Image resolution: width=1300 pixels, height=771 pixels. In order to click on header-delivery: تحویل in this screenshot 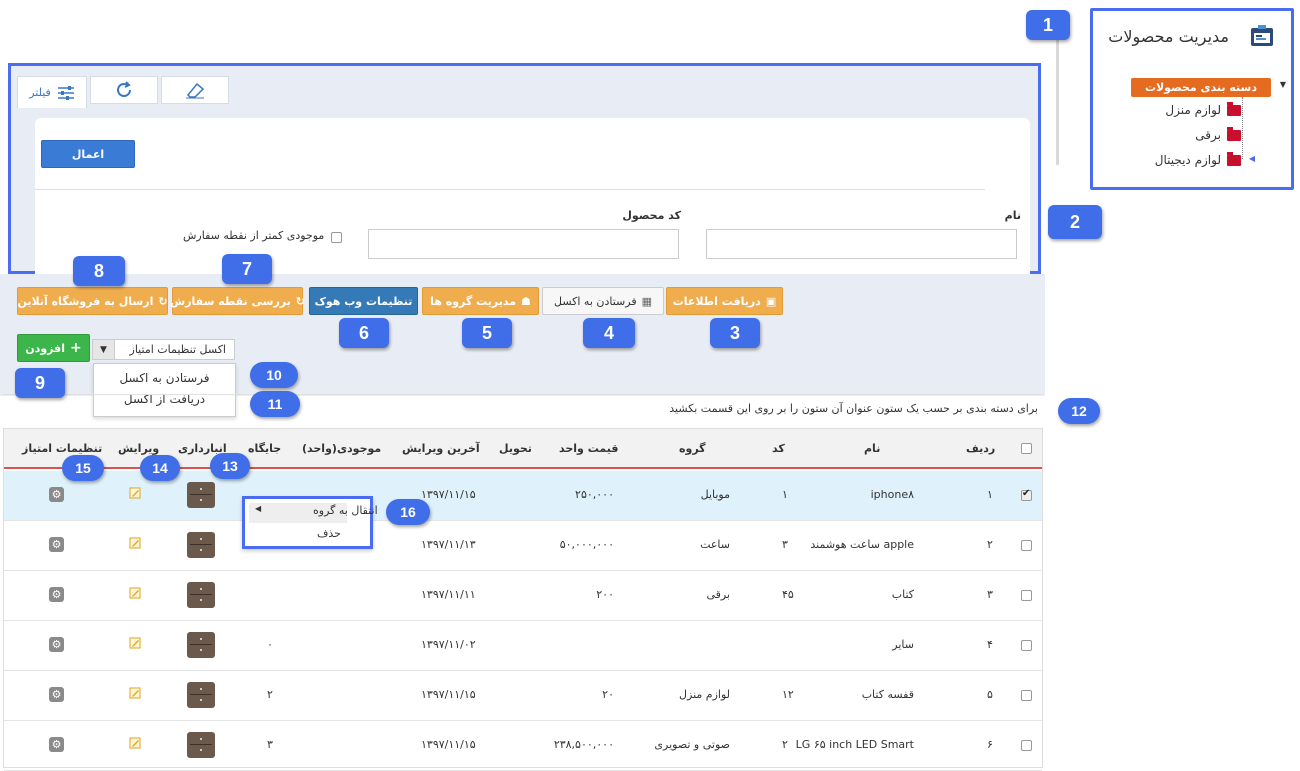, I will do `click(515, 448)`.